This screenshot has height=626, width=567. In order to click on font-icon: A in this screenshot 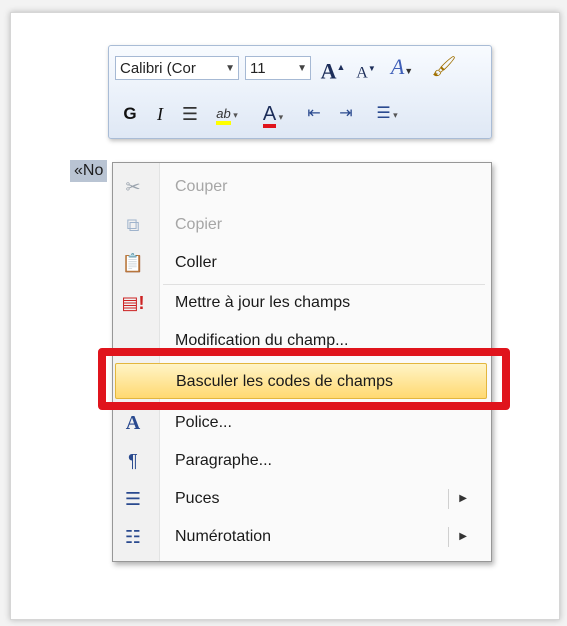, I will do `click(133, 423)`.